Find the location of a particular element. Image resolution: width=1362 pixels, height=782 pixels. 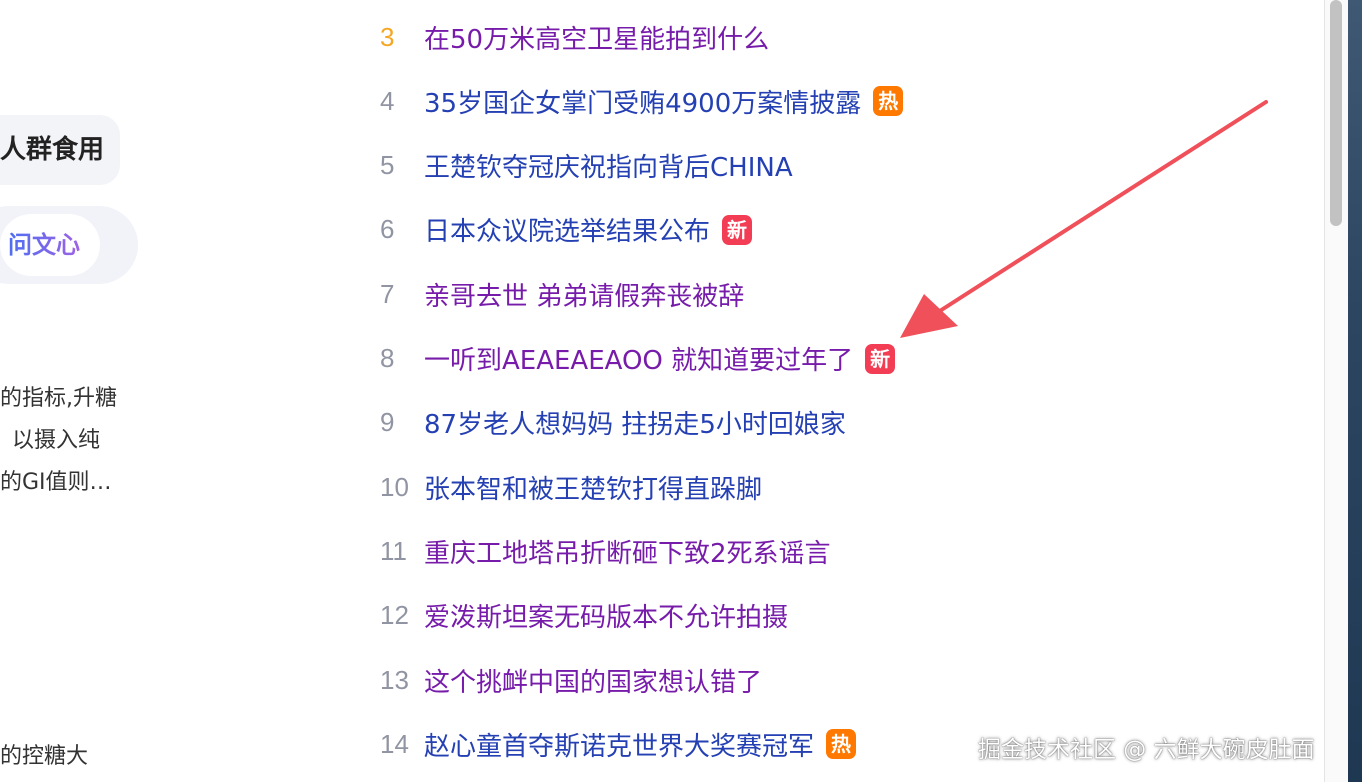

suggestion-chip: 人群食用 is located at coordinates (60, 150).